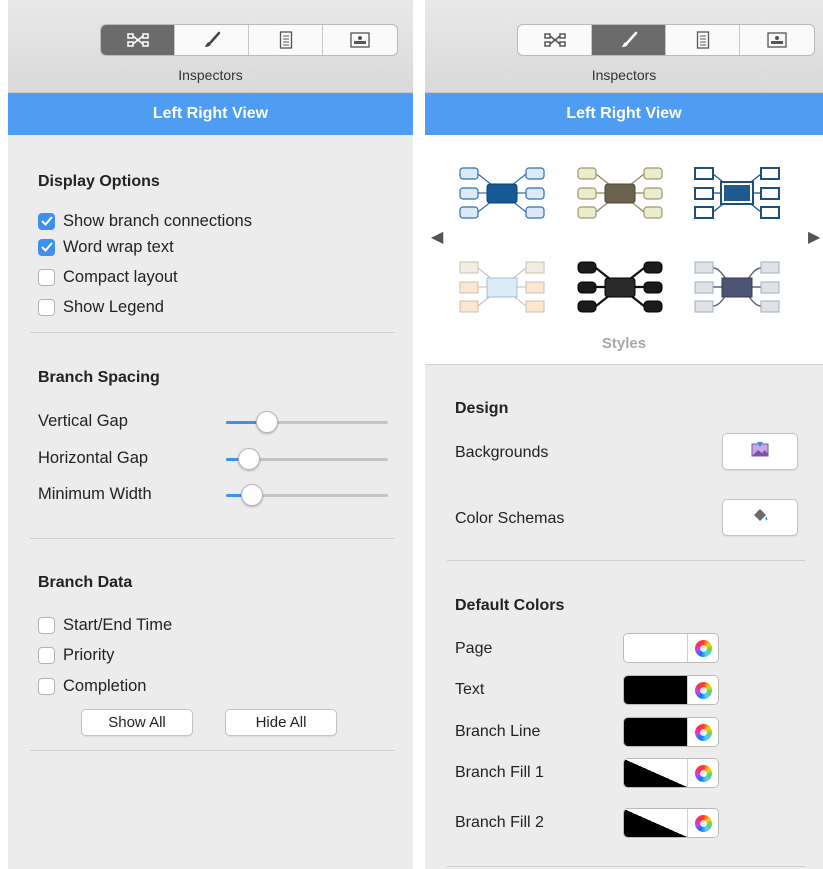  I want to click on word-wrap-text-checkbox: Word wrap text, so click(106, 247).